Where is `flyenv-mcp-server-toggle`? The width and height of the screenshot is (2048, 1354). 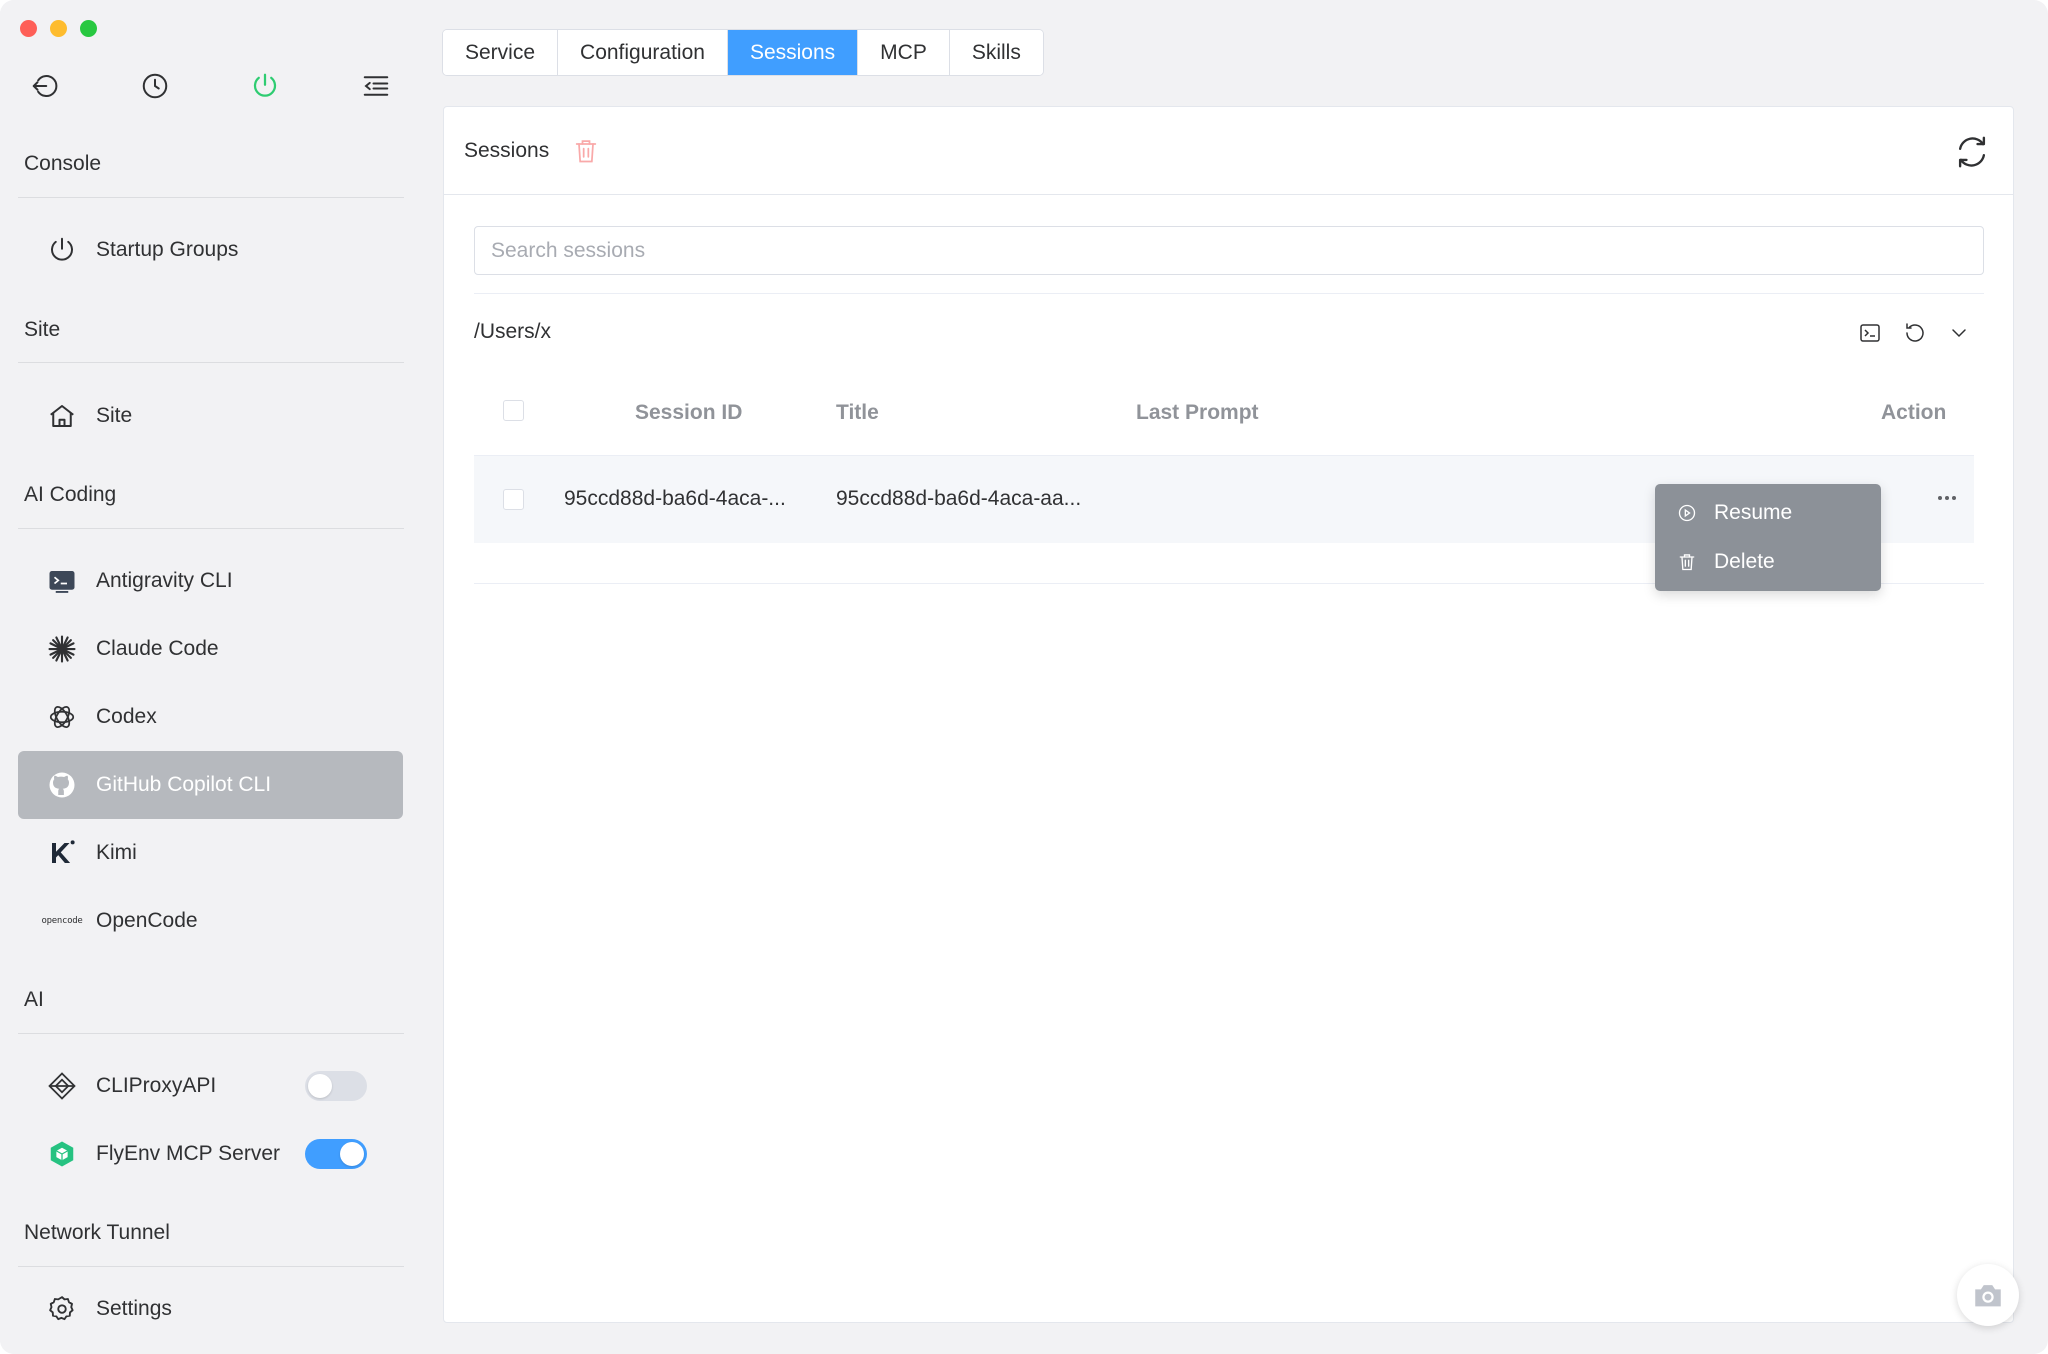
flyenv-mcp-server-toggle is located at coordinates (336, 1154).